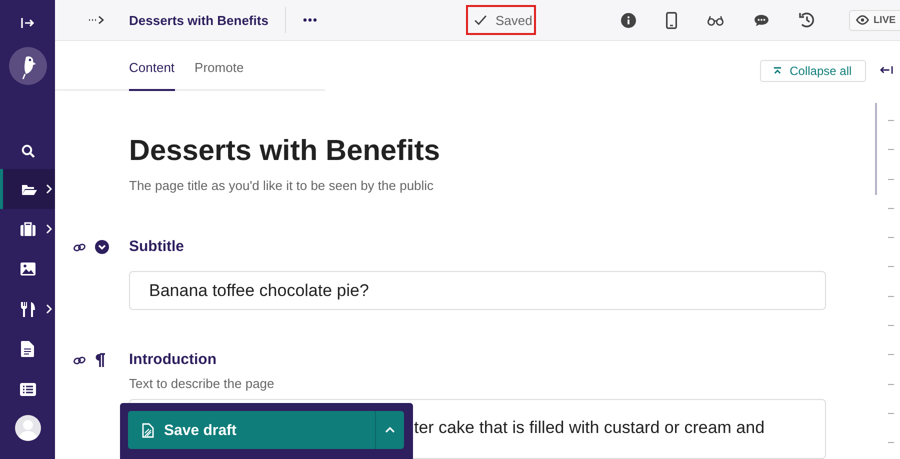 Image resolution: width=900 pixels, height=459 pixels. Describe the element at coordinates (477, 151) in the screenshot. I see `title-heading: Desserts with Benefits` at that location.